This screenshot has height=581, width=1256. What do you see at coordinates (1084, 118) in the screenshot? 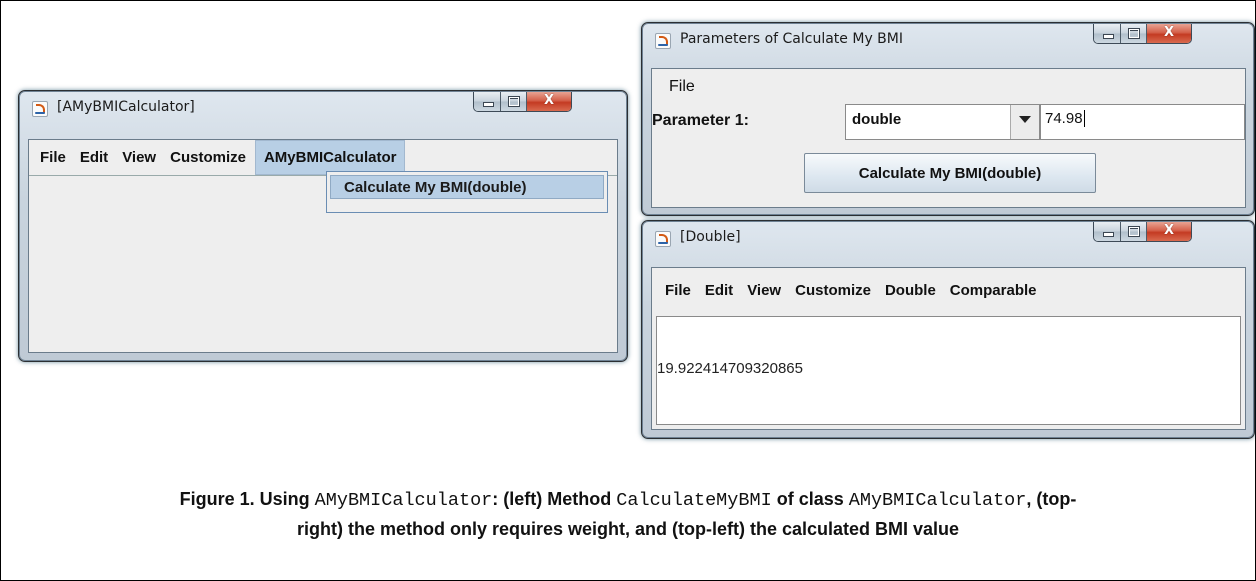
I see `text-cursor` at bounding box center [1084, 118].